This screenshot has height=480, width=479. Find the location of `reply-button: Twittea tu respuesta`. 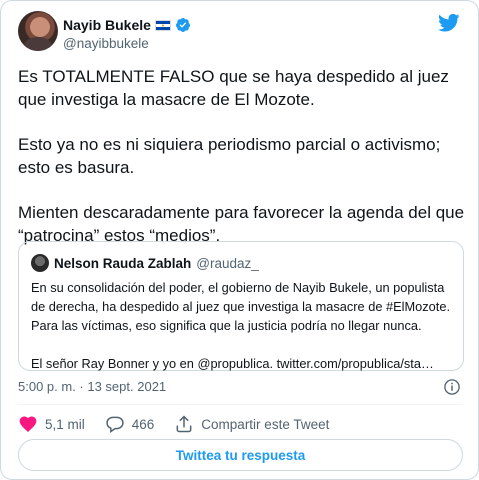

reply-button: Twittea tu respuesta is located at coordinates (240, 455).